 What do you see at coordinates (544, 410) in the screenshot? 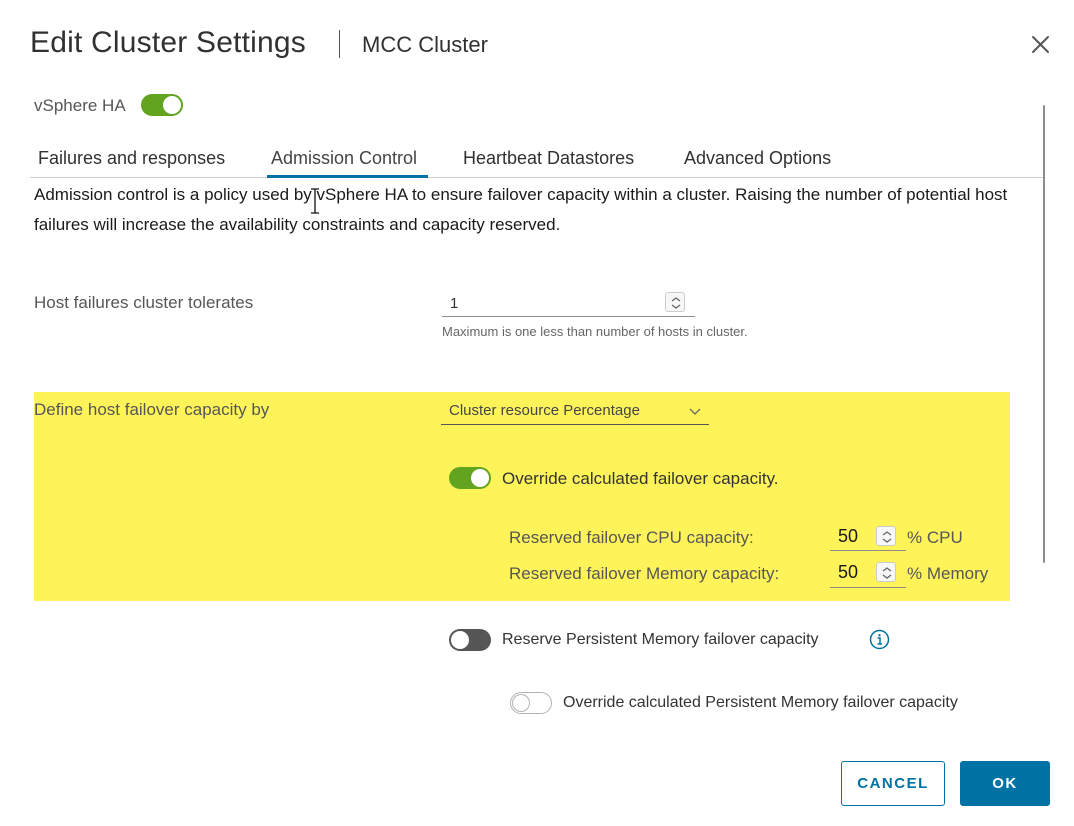
I see `define-capacity-value: Cluster resource Percentage` at bounding box center [544, 410].